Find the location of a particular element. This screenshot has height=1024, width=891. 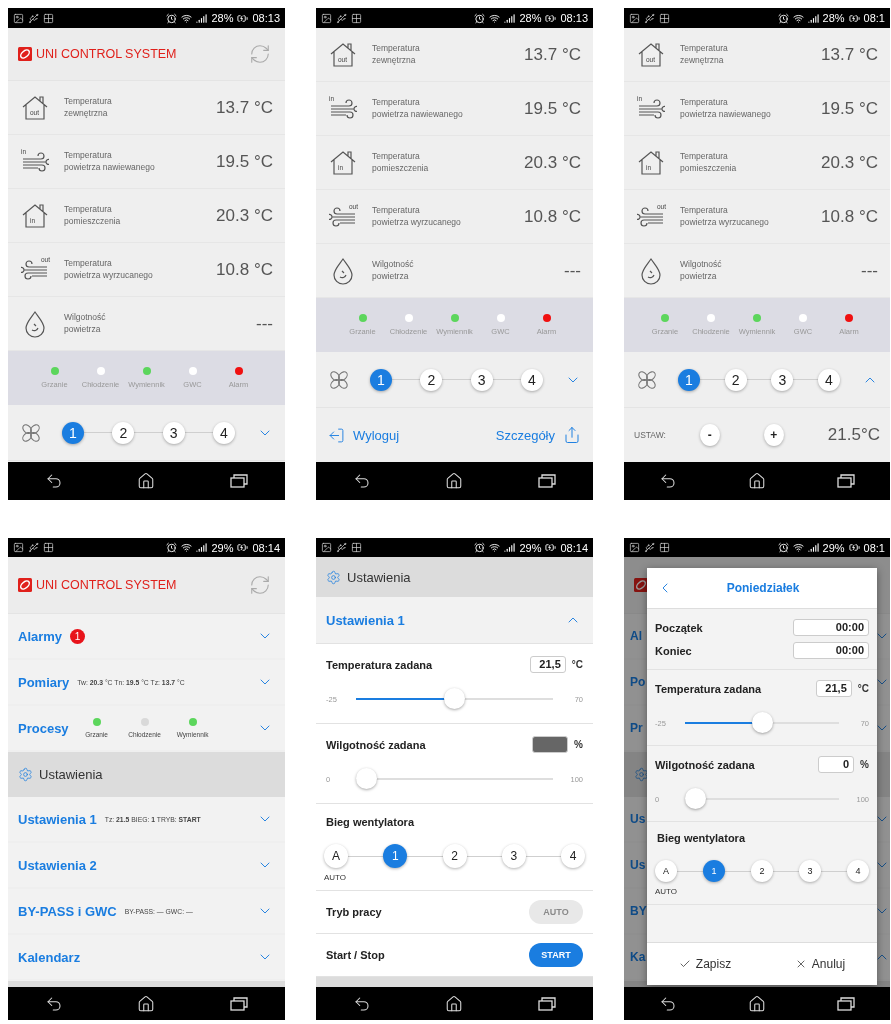

details-link: Szczegóły is located at coordinates (525, 435).